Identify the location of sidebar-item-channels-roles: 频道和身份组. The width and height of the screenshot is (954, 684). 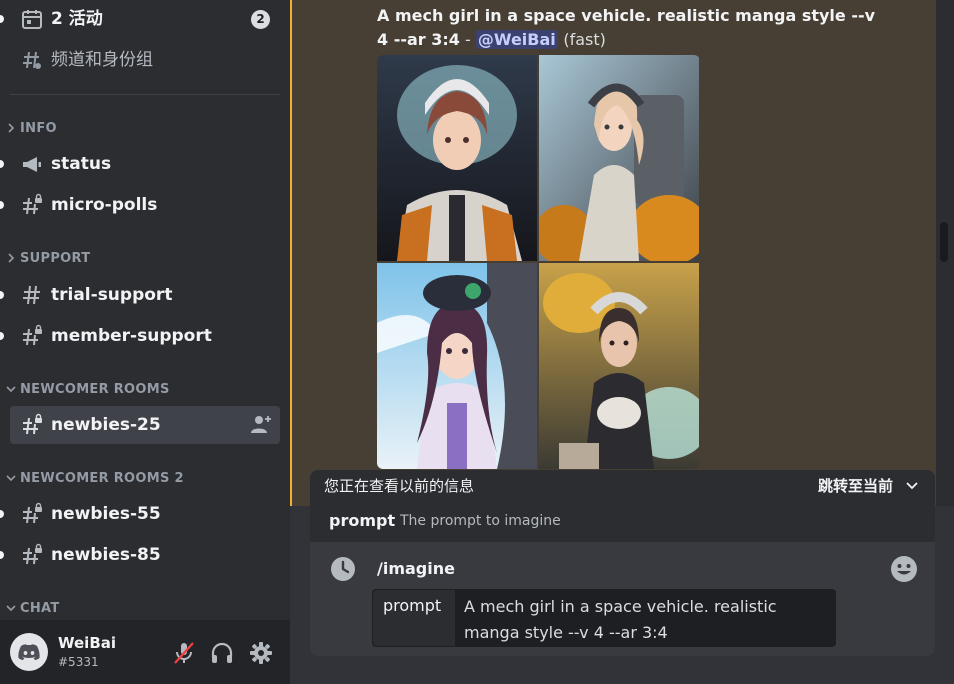
(145, 60).